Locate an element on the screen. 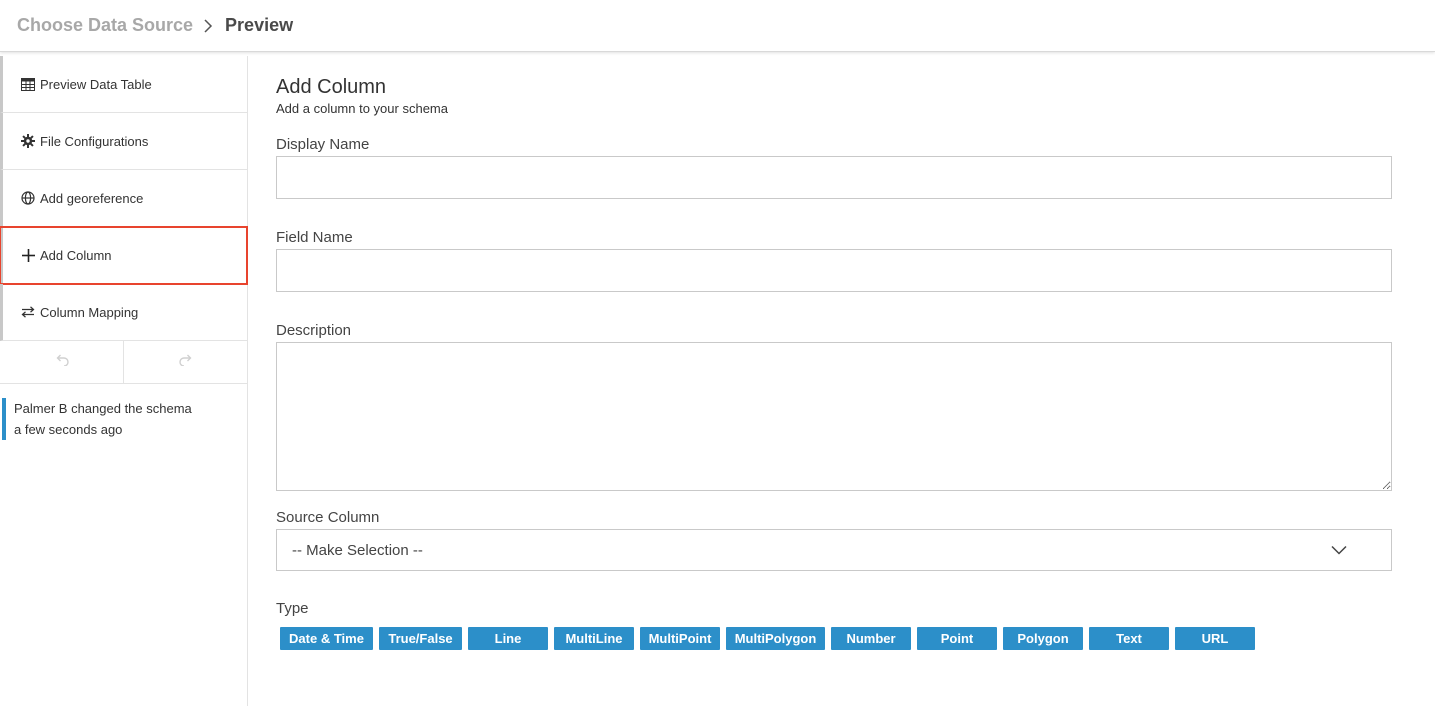 The width and height of the screenshot is (1435, 706). activity-timestamp: a few seconds ago is located at coordinates (68, 429).